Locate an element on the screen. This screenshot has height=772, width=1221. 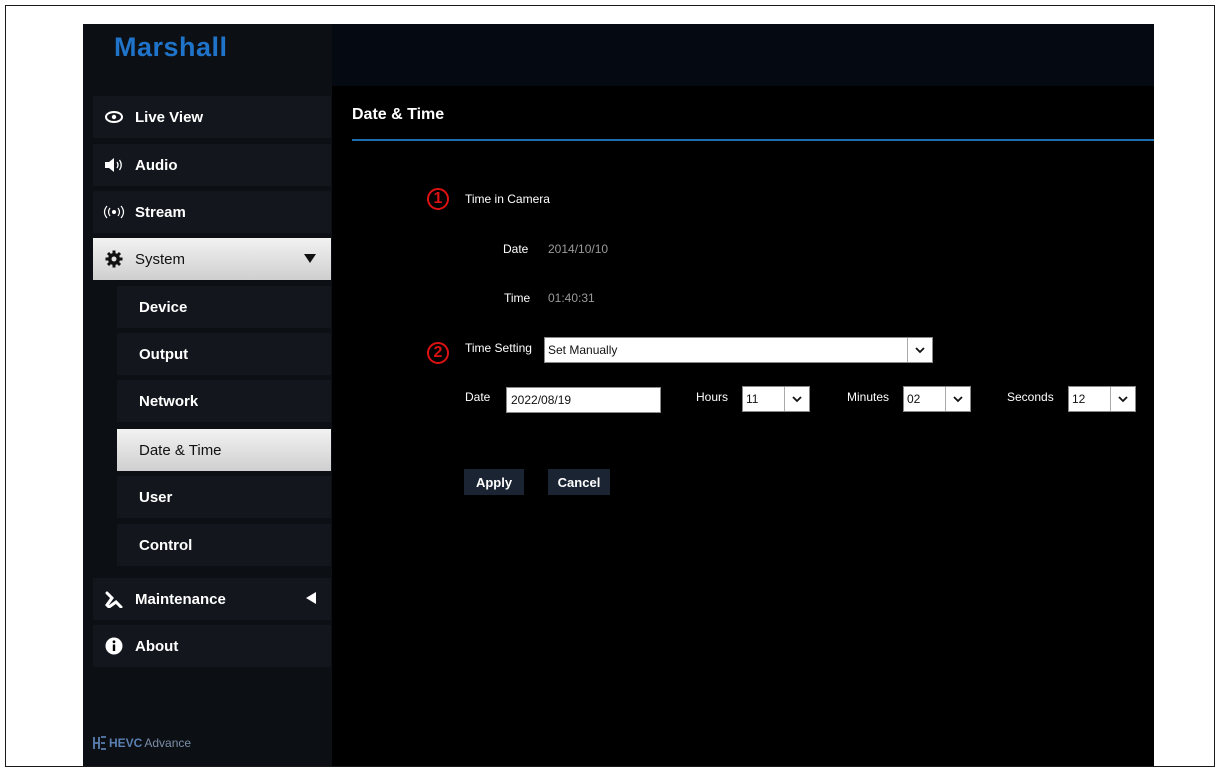
marker-1: 1 is located at coordinates (438, 199).